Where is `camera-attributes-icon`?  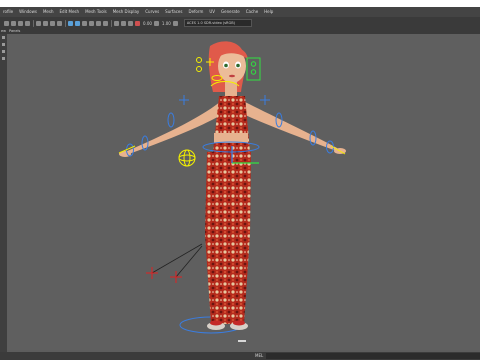
camera-attributes-icon is located at coordinates (13, 23).